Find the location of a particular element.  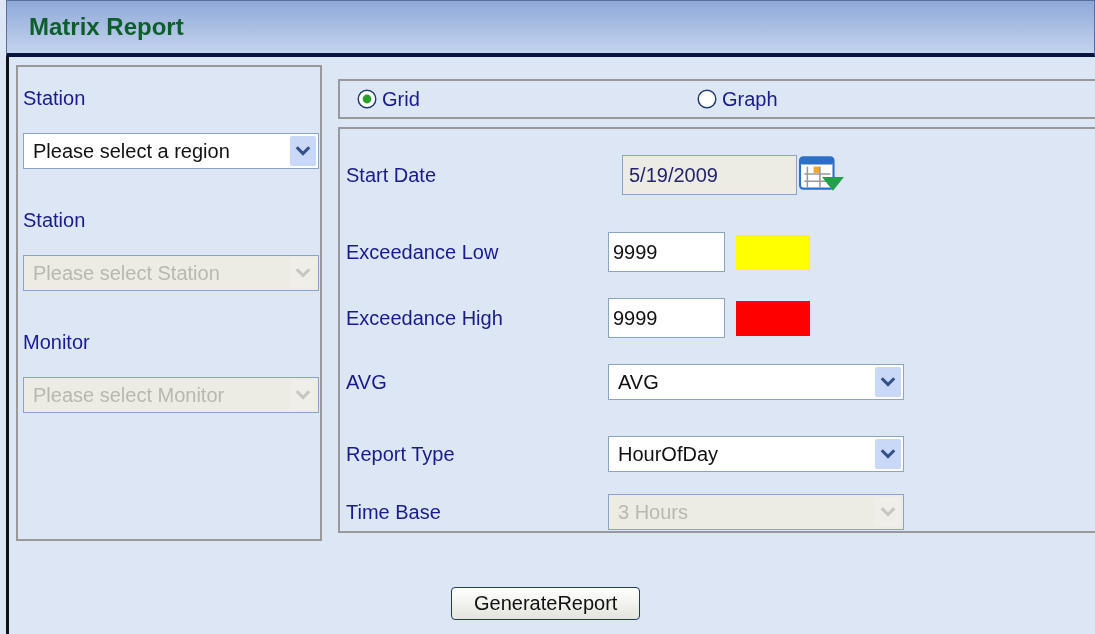

field-label: AVG is located at coordinates (367, 382).